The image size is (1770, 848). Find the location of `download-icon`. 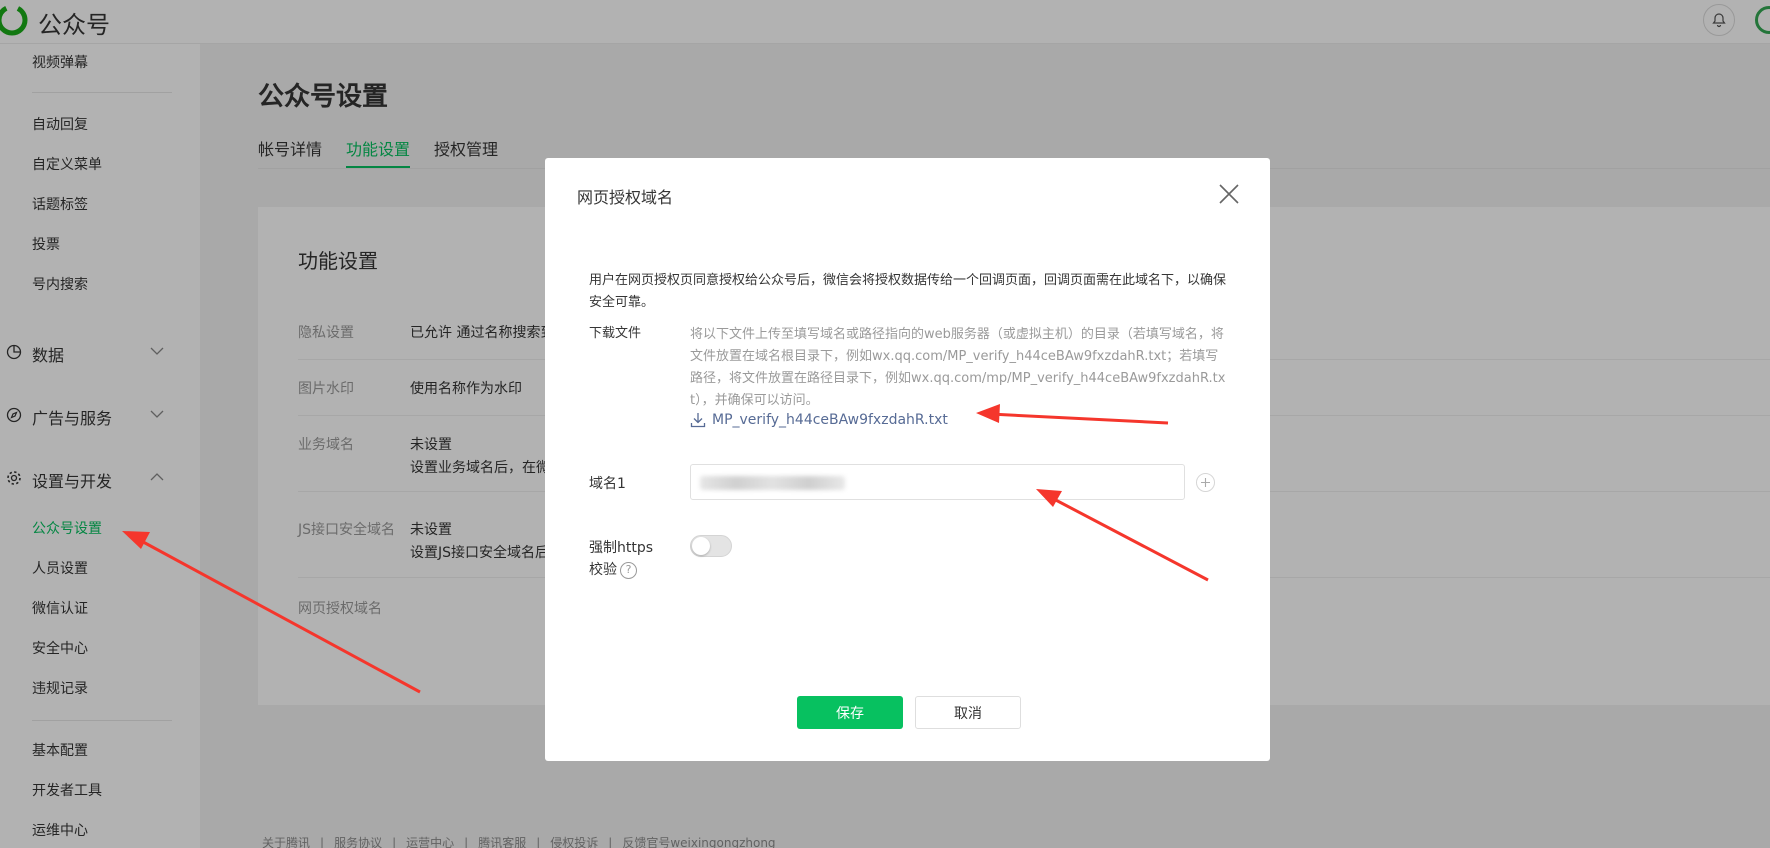

download-icon is located at coordinates (698, 420).